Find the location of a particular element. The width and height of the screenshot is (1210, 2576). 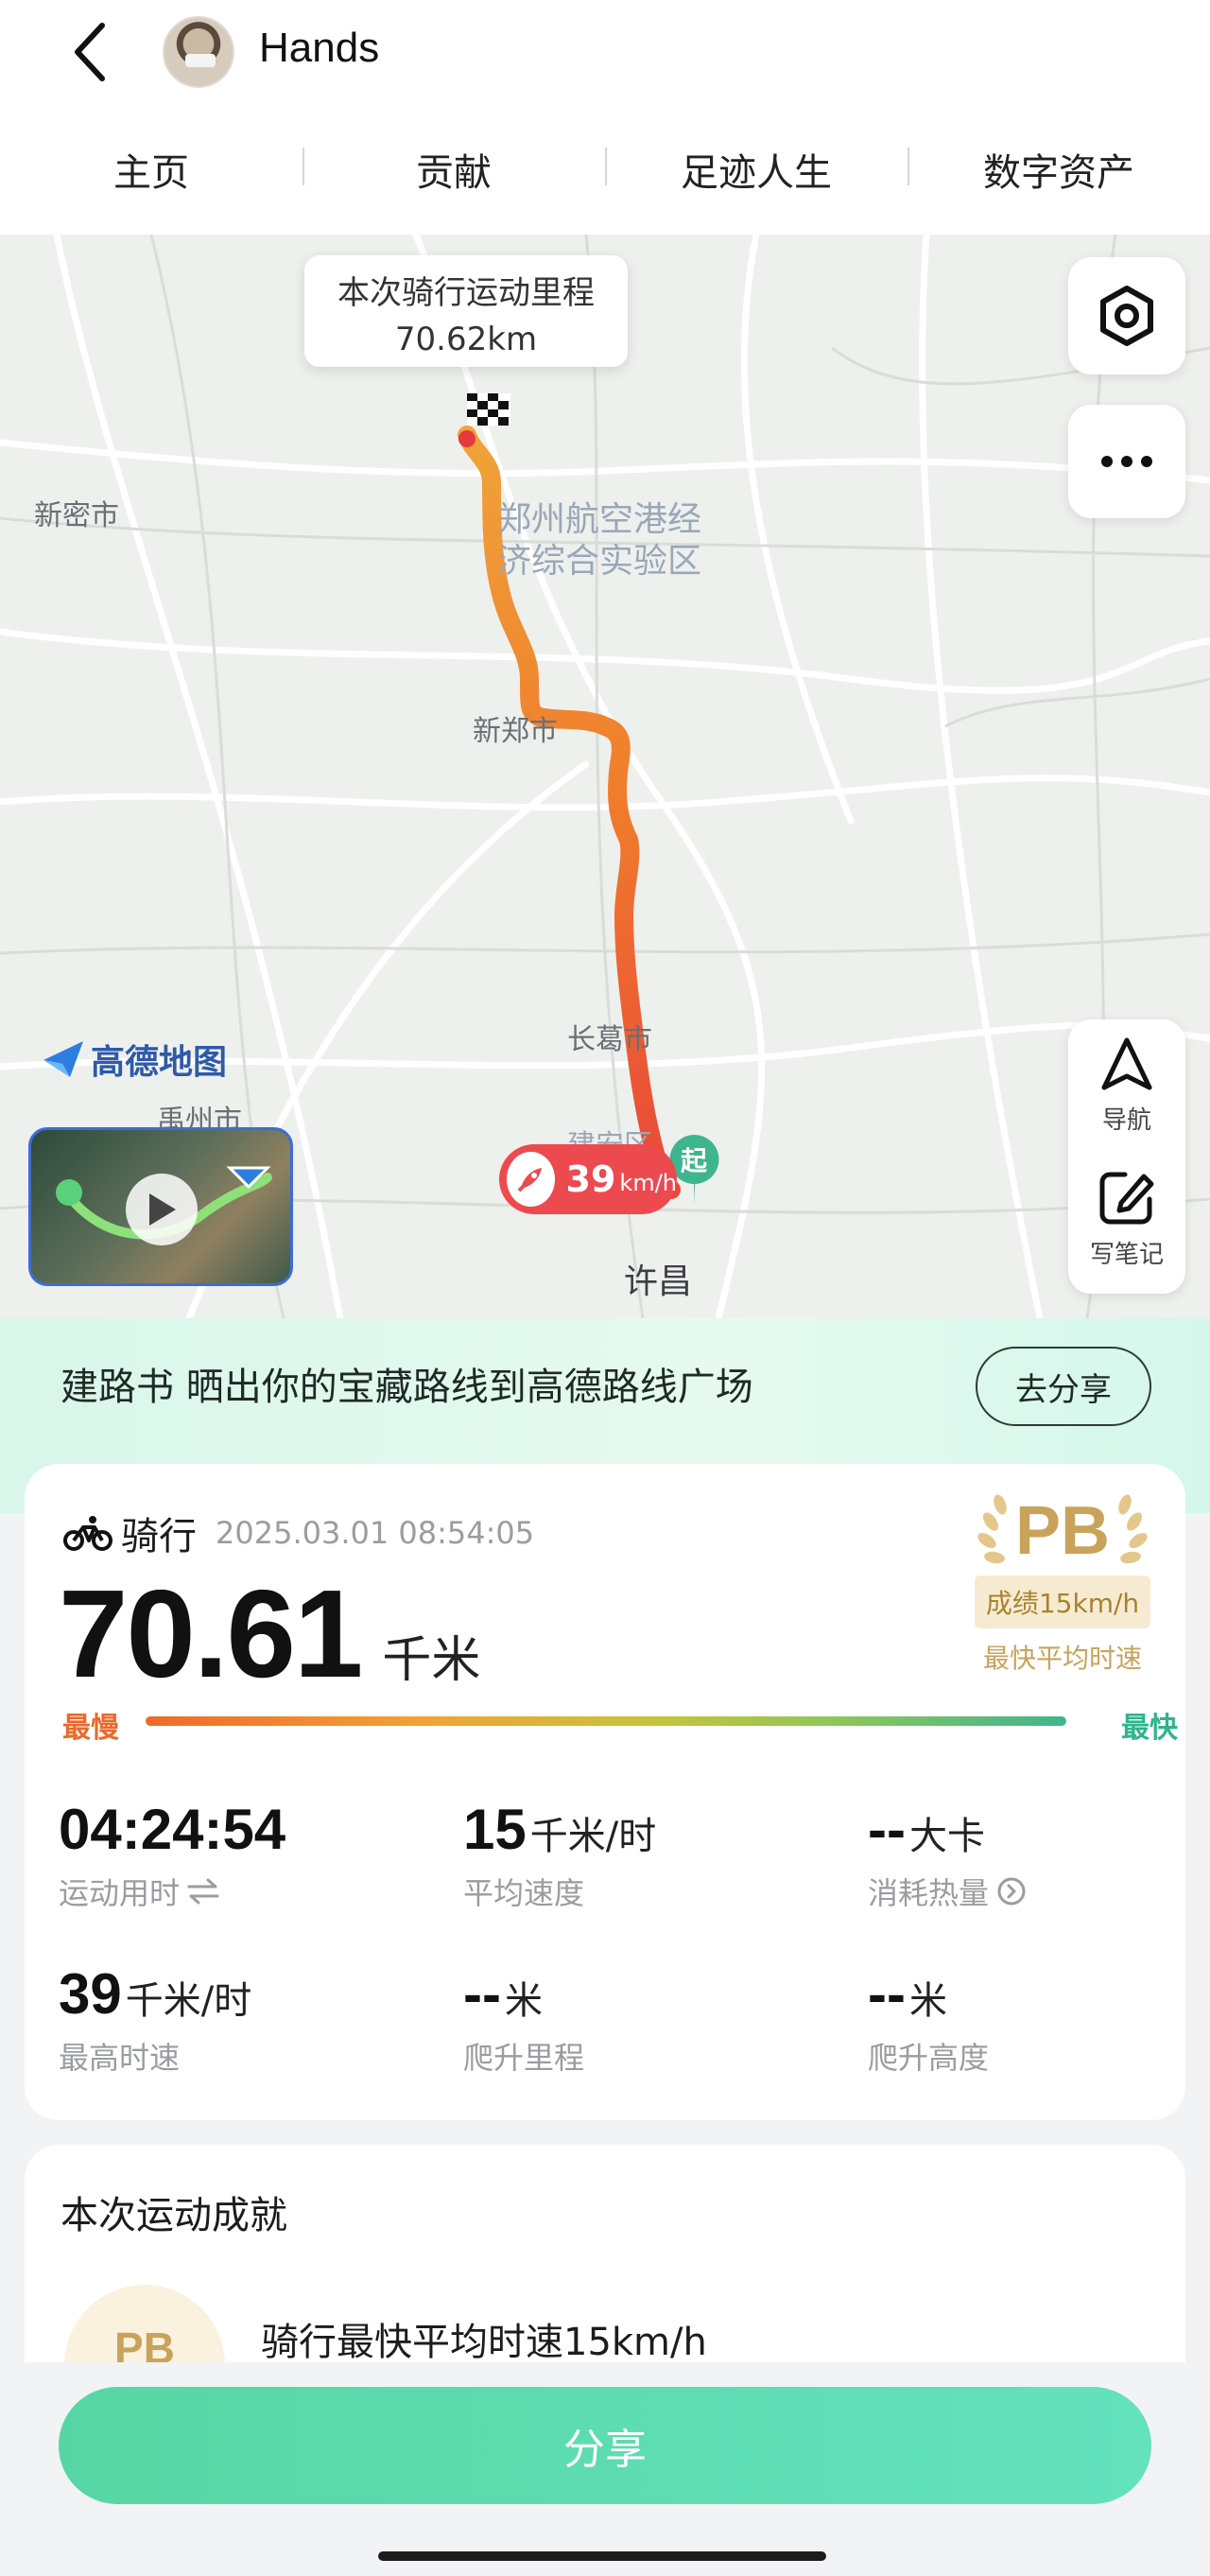

home-indicator is located at coordinates (602, 2556).